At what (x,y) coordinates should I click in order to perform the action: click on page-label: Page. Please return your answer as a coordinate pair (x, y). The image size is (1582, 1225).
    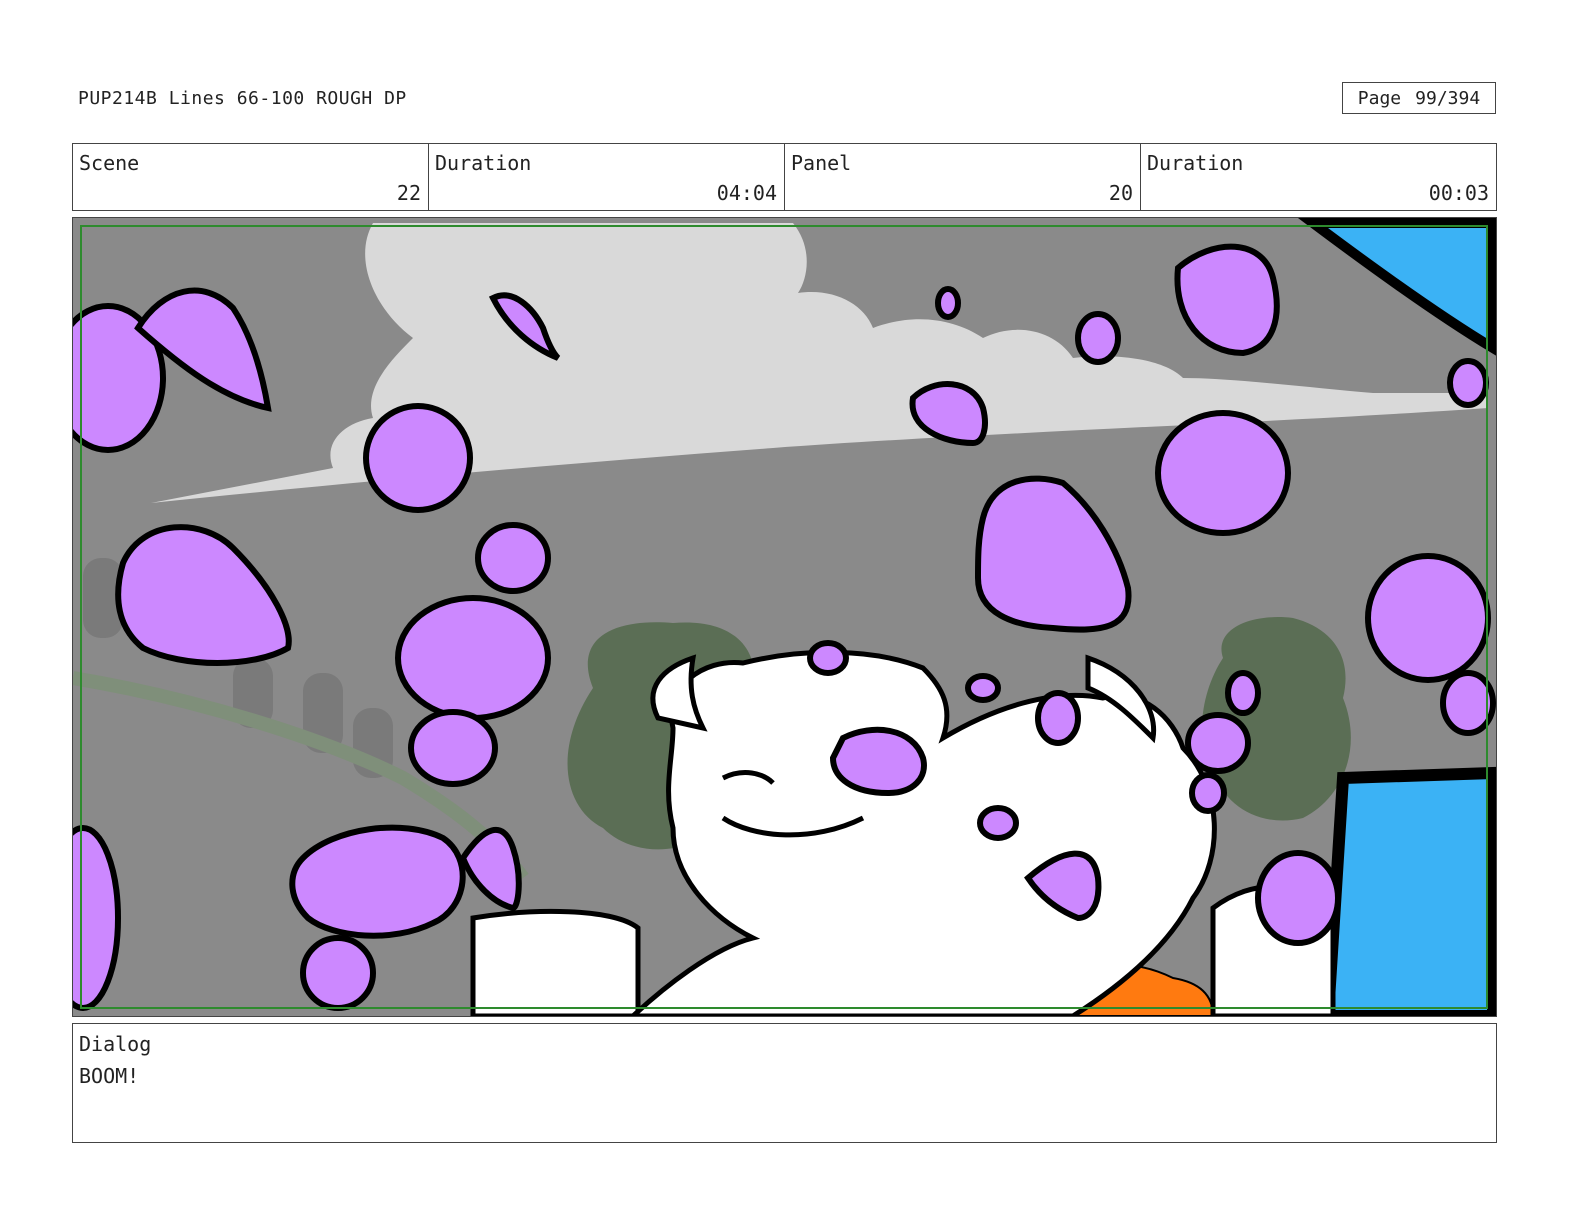
    Looking at the image, I should click on (1379, 98).